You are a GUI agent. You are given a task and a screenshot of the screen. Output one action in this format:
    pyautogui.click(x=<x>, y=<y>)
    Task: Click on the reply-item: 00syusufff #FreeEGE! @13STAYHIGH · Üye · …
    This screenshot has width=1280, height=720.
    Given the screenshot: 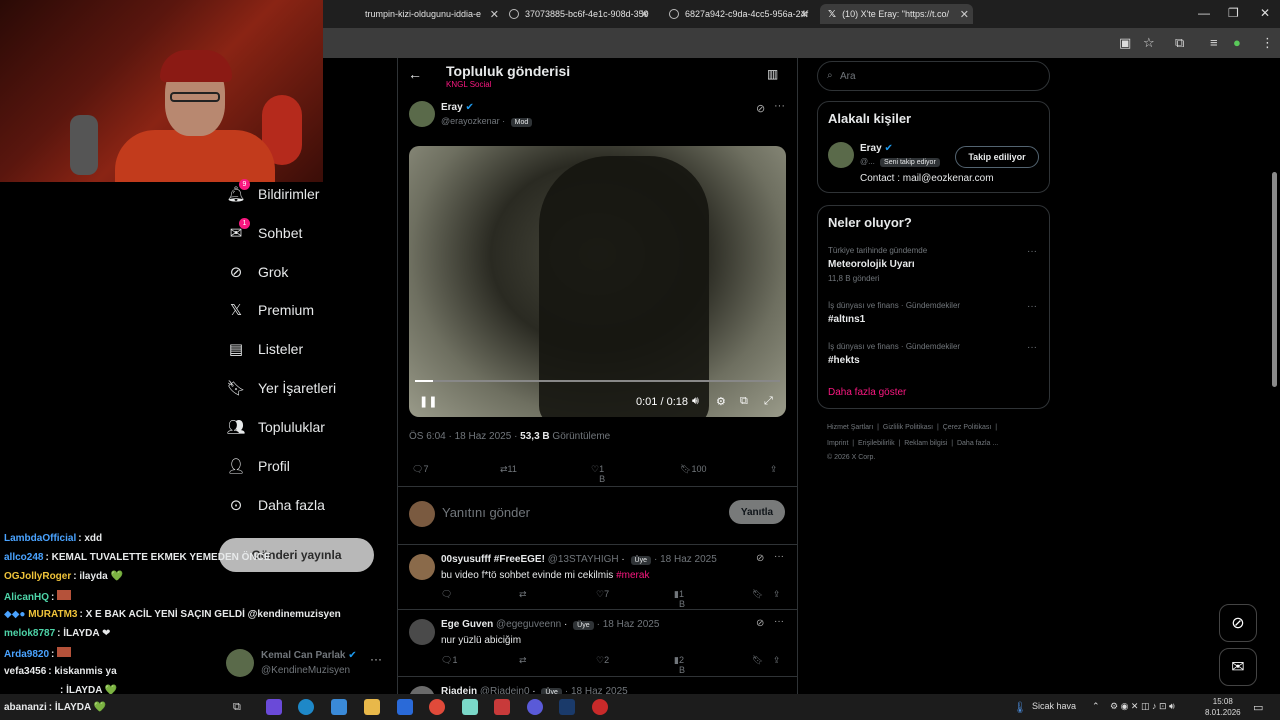 What is the action you would take?
    pyautogui.click(x=597, y=578)
    